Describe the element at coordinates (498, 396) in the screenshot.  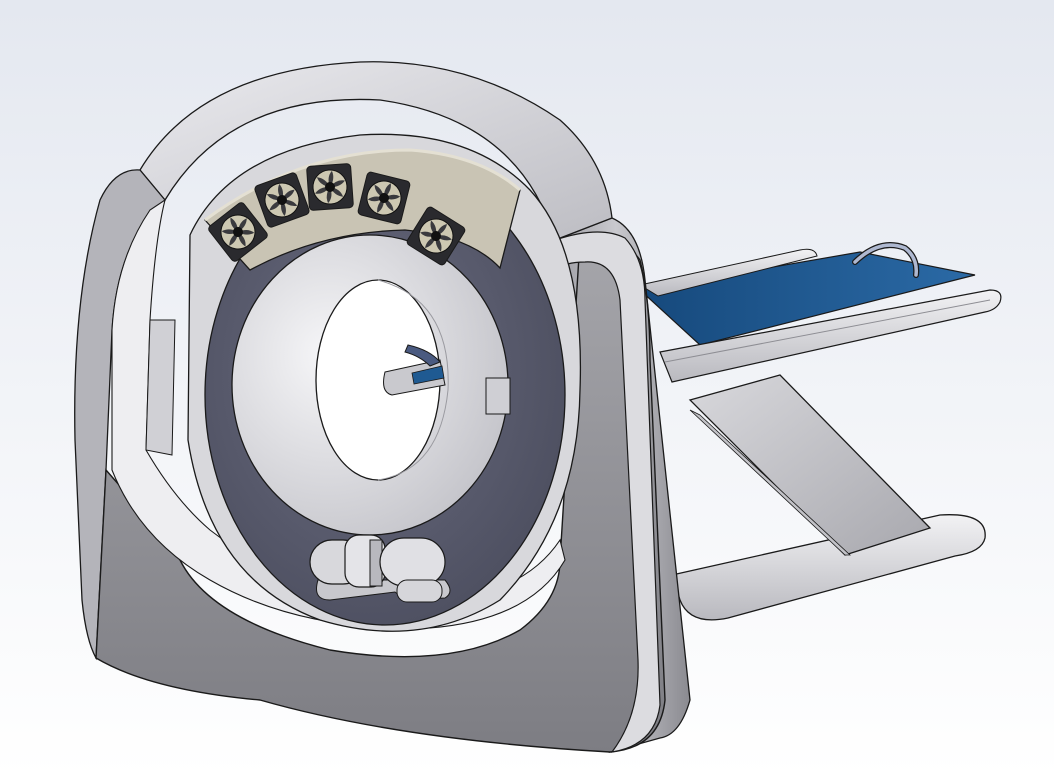
I see `rotor-bracket` at that location.